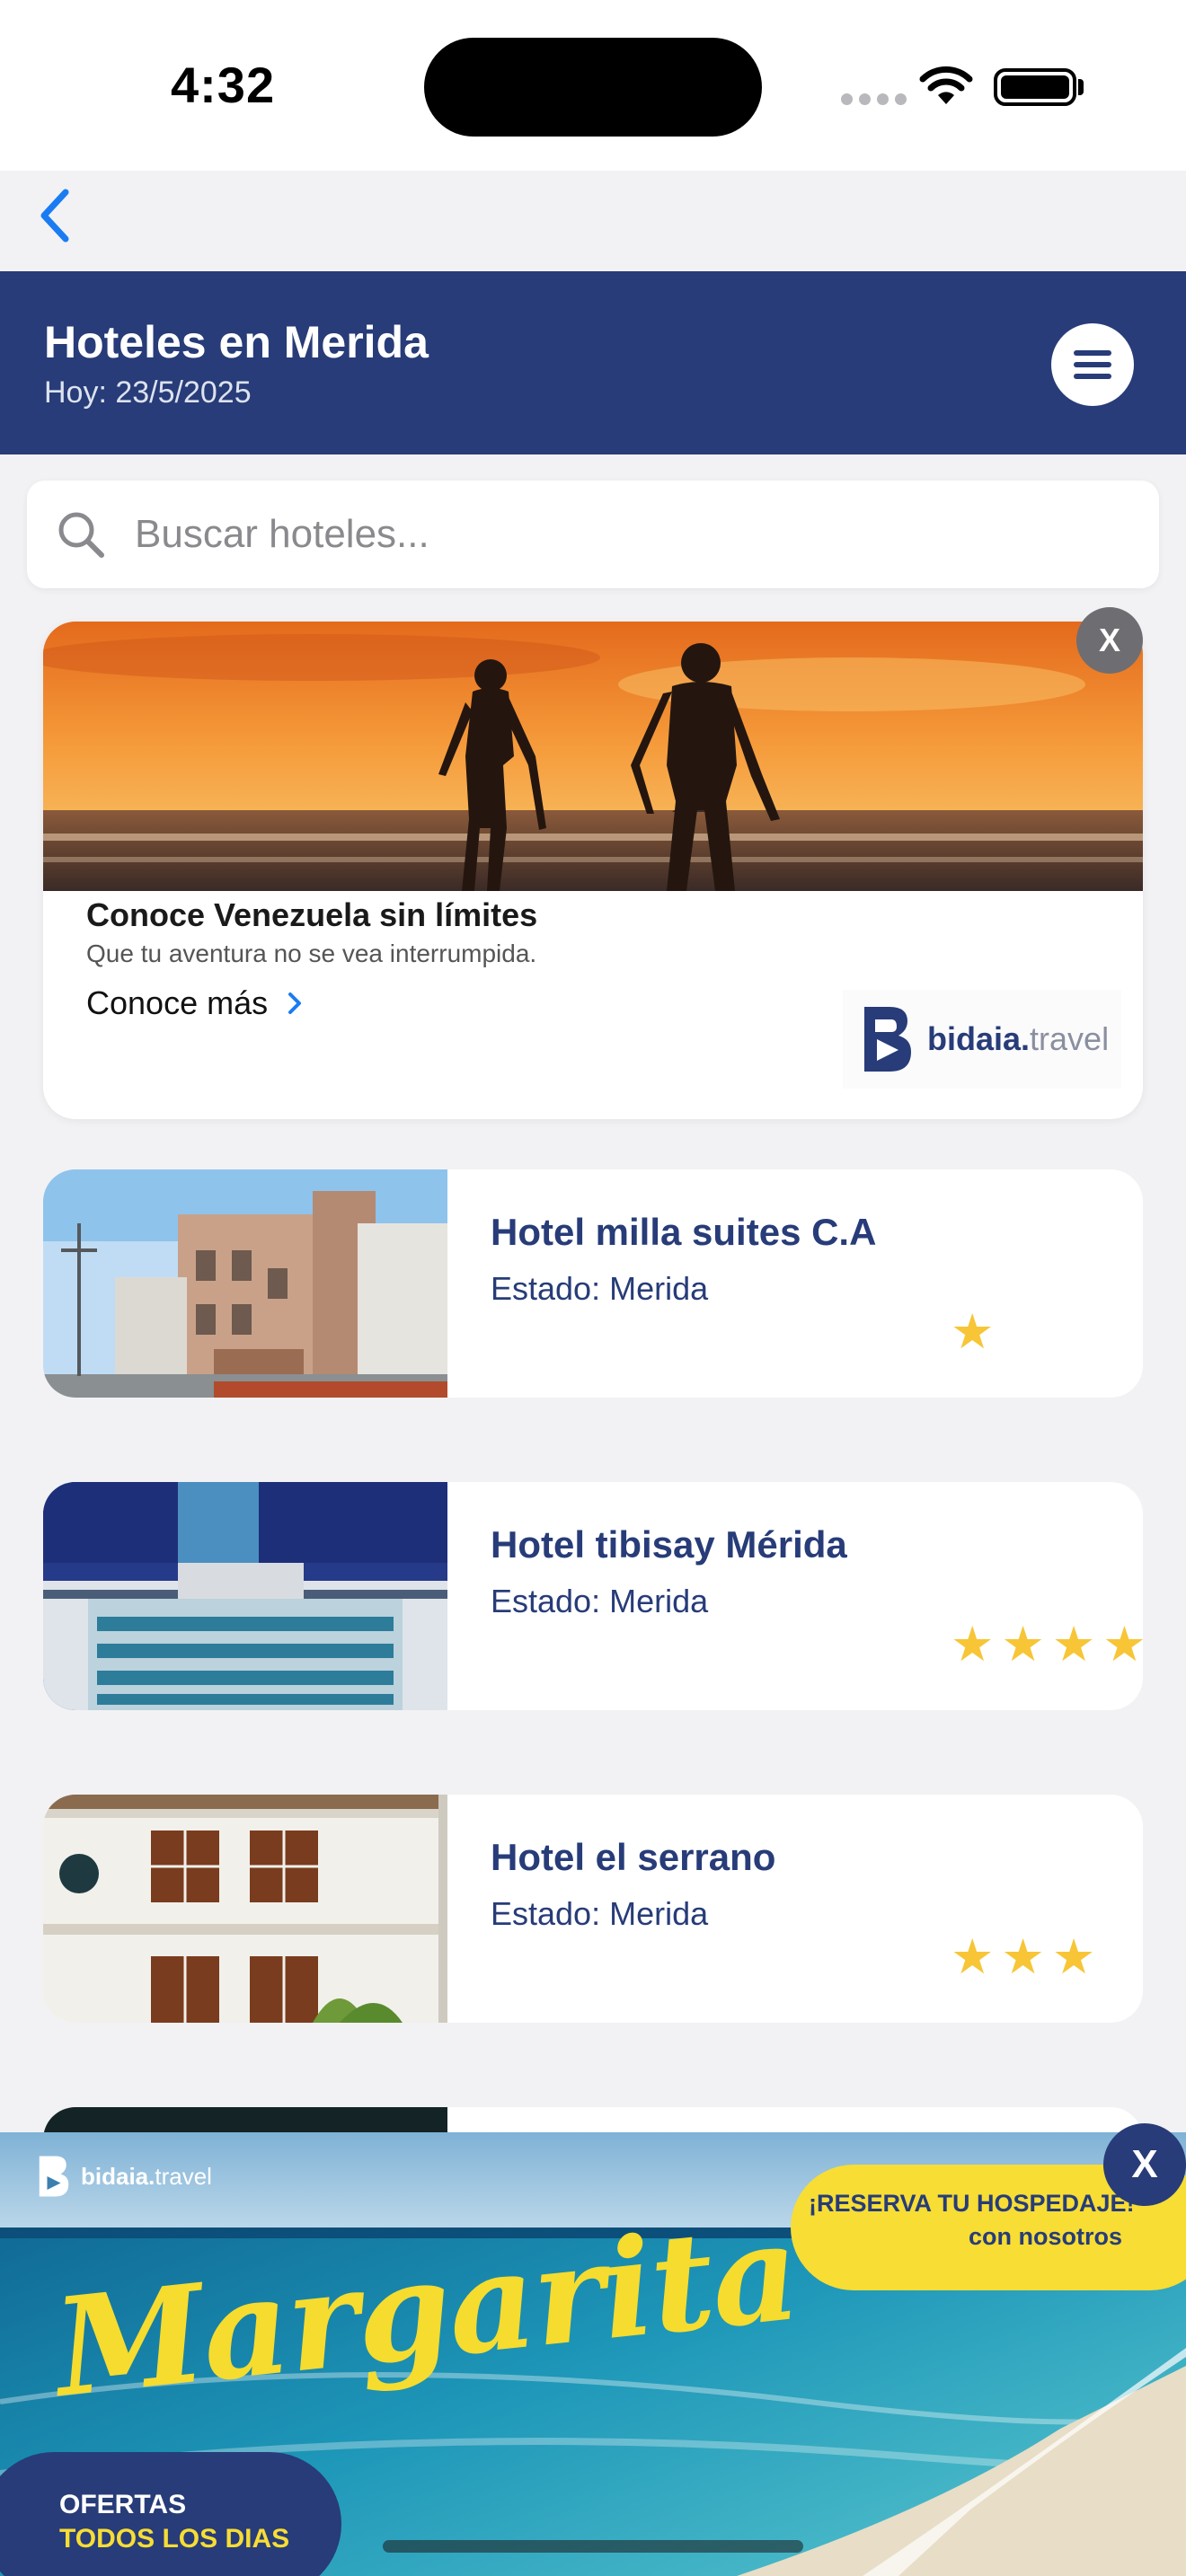  Describe the element at coordinates (1070, 1038) in the screenshot. I see `logo-light-text: travel` at that location.